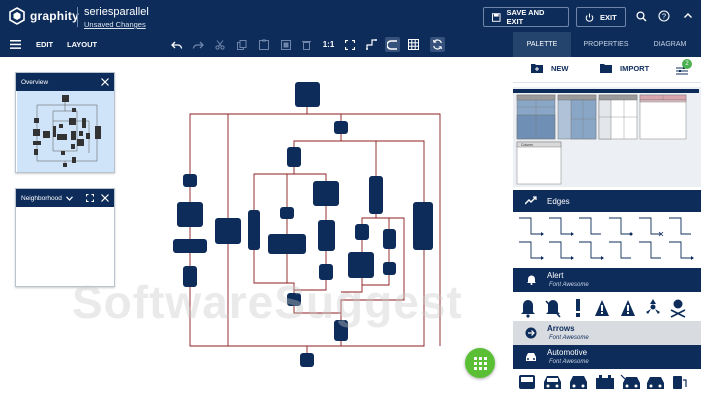  Describe the element at coordinates (263, 44) in the screenshot. I see `paste-icon` at that location.